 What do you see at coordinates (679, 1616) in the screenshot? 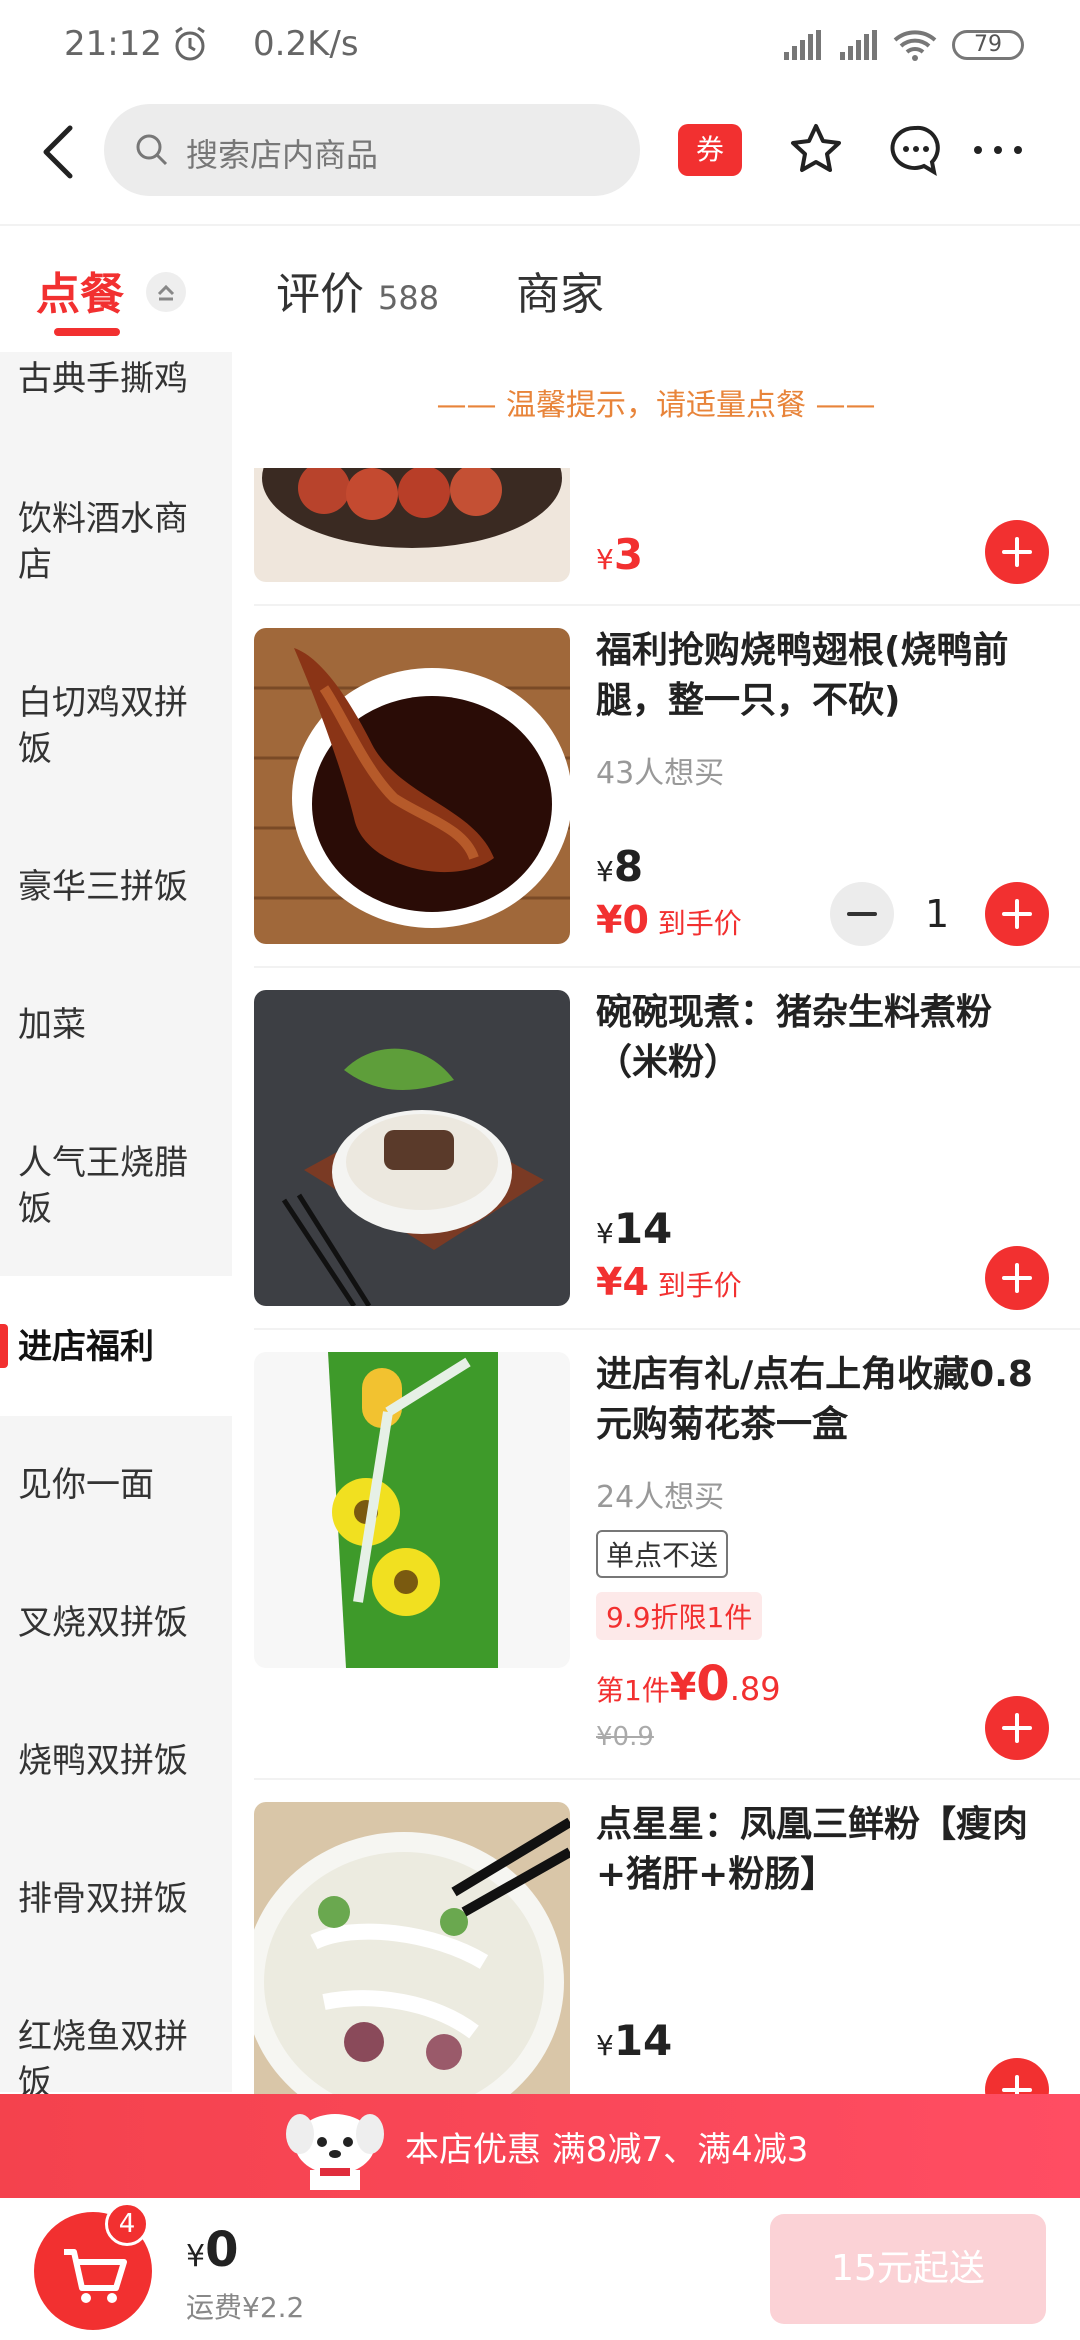
I see `discount-tag: 9.9折限1件` at bounding box center [679, 1616].